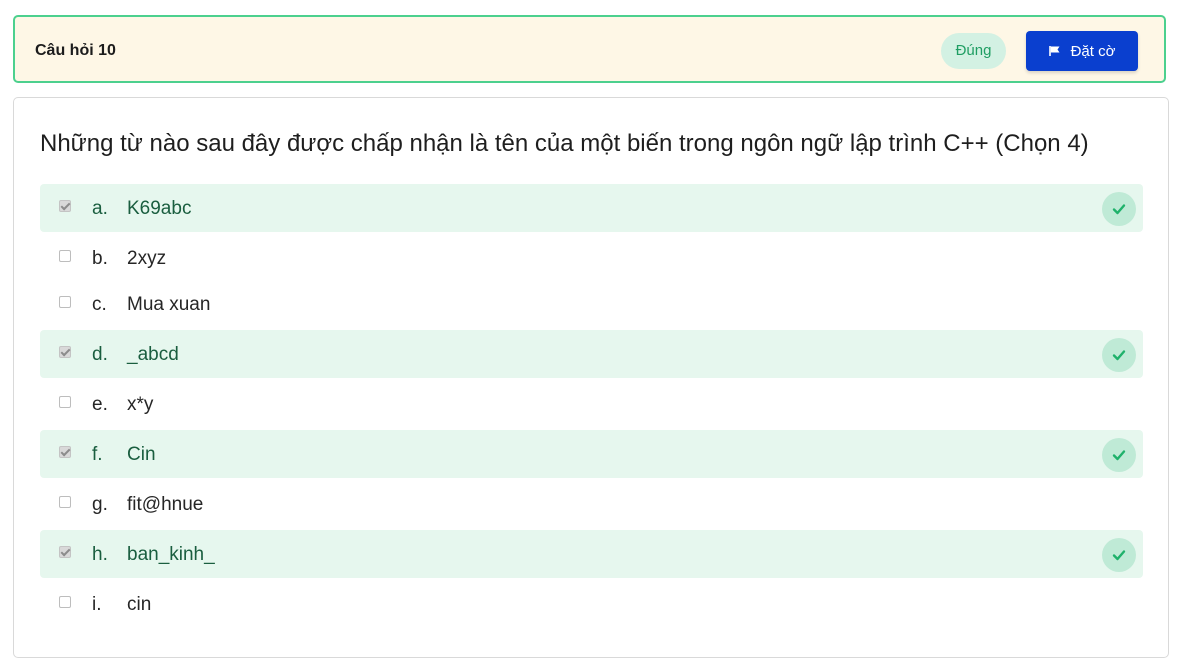 The image size is (1180, 668). Describe the element at coordinates (591, 504) in the screenshot. I see `answer-option-g: g. fit@hnue` at that location.